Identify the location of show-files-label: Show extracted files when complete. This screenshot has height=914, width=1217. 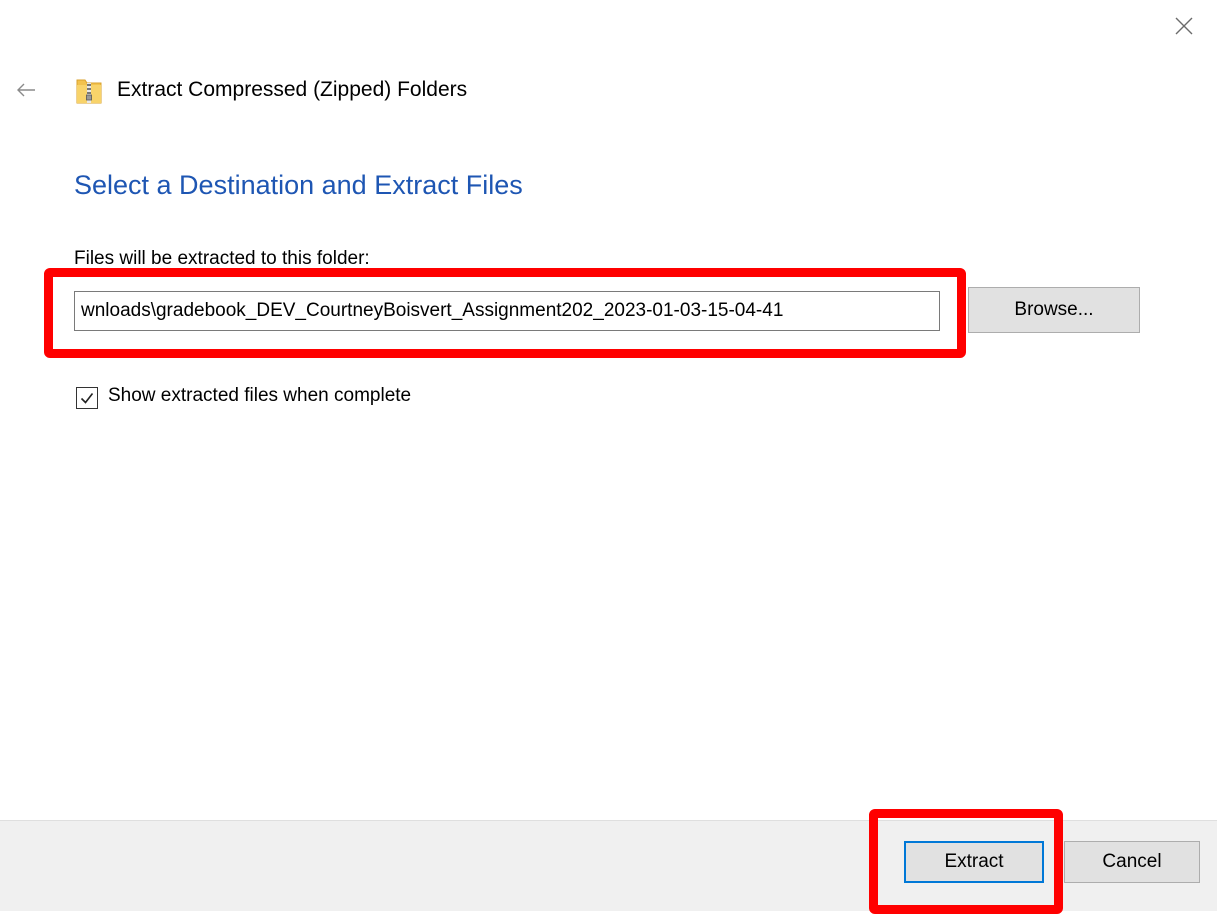
(259, 396).